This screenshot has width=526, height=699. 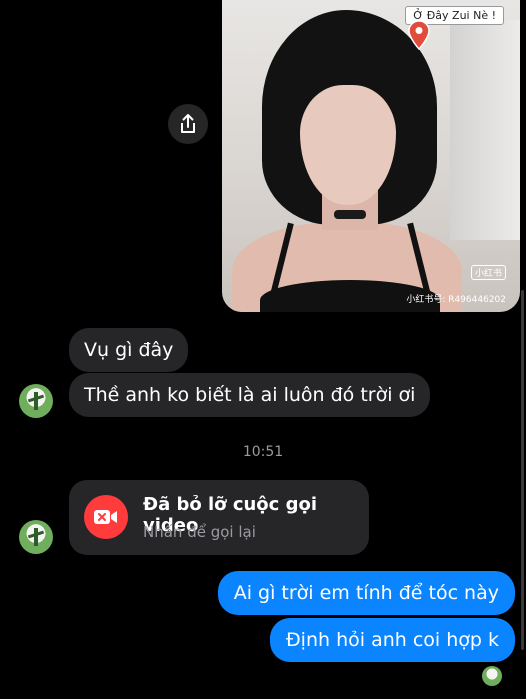 What do you see at coordinates (263, 452) in the screenshot?
I see `message-timestamp: 10:51` at bounding box center [263, 452].